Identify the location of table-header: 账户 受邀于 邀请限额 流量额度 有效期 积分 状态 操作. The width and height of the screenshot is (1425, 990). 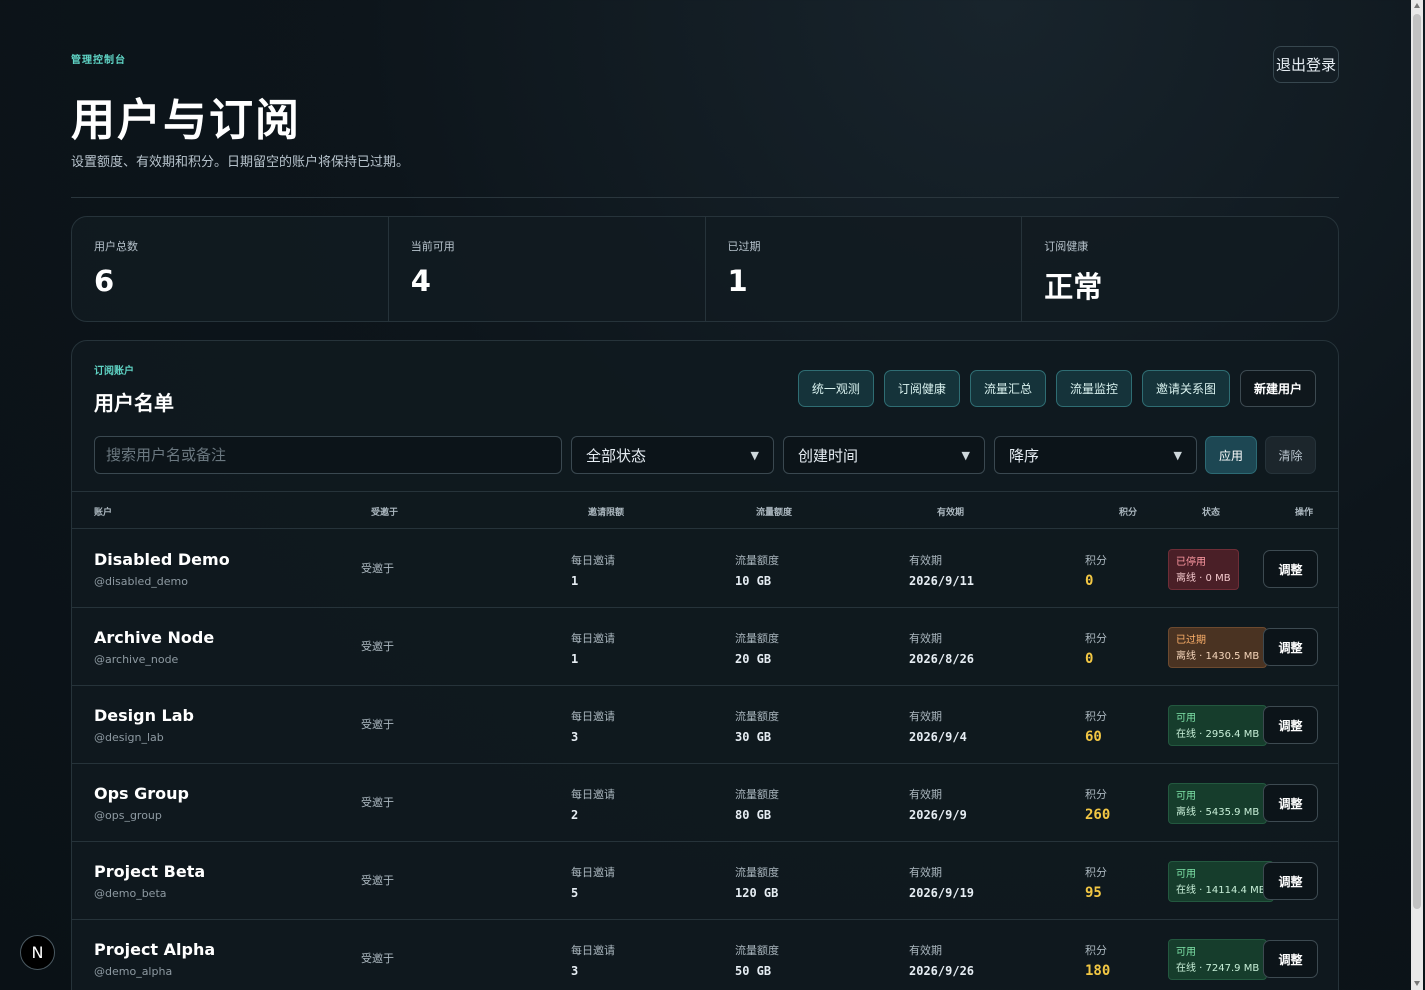
(705, 510).